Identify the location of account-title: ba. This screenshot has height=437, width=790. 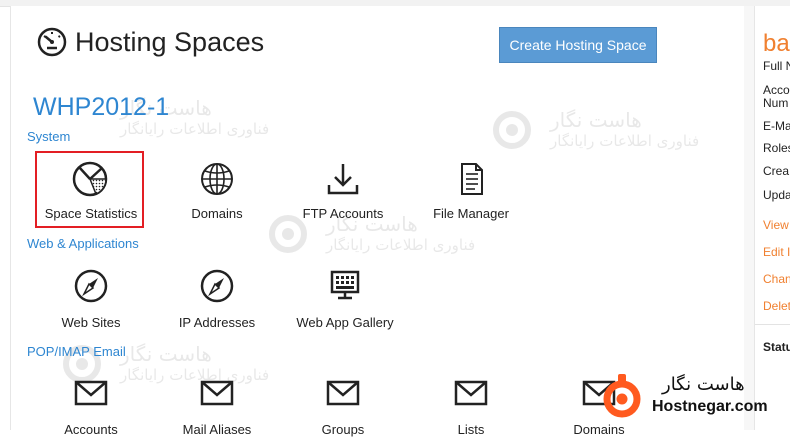
(776, 43).